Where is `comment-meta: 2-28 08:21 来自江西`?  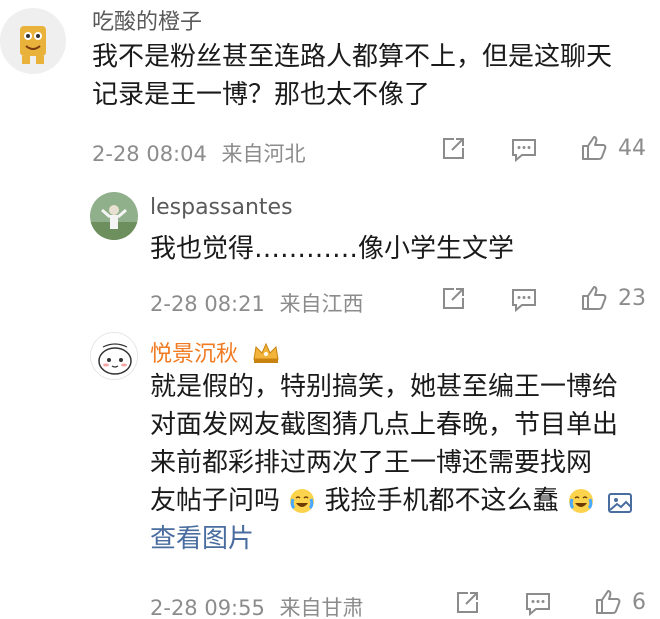 comment-meta: 2-28 08:21 来自江西 is located at coordinates (257, 303).